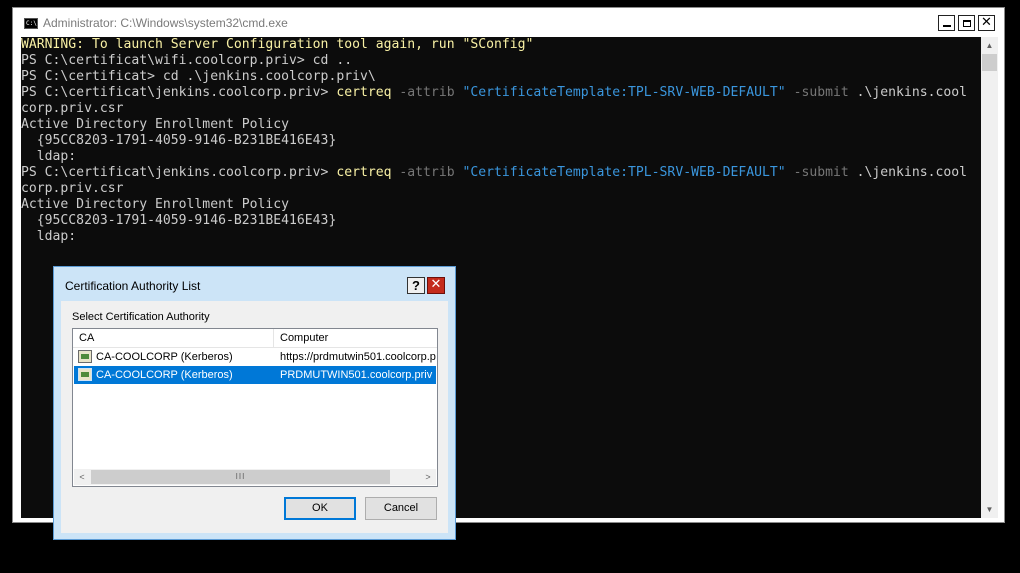 The height and width of the screenshot is (573, 1020). What do you see at coordinates (141, 317) in the screenshot?
I see `select-ca-label: Select Certification Authority` at bounding box center [141, 317].